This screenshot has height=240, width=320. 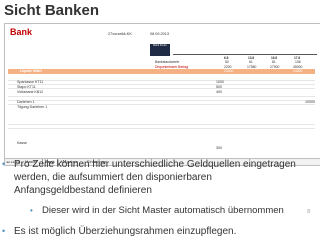 I want to click on header-box: Bank Konto, so click(x=160, y=50).